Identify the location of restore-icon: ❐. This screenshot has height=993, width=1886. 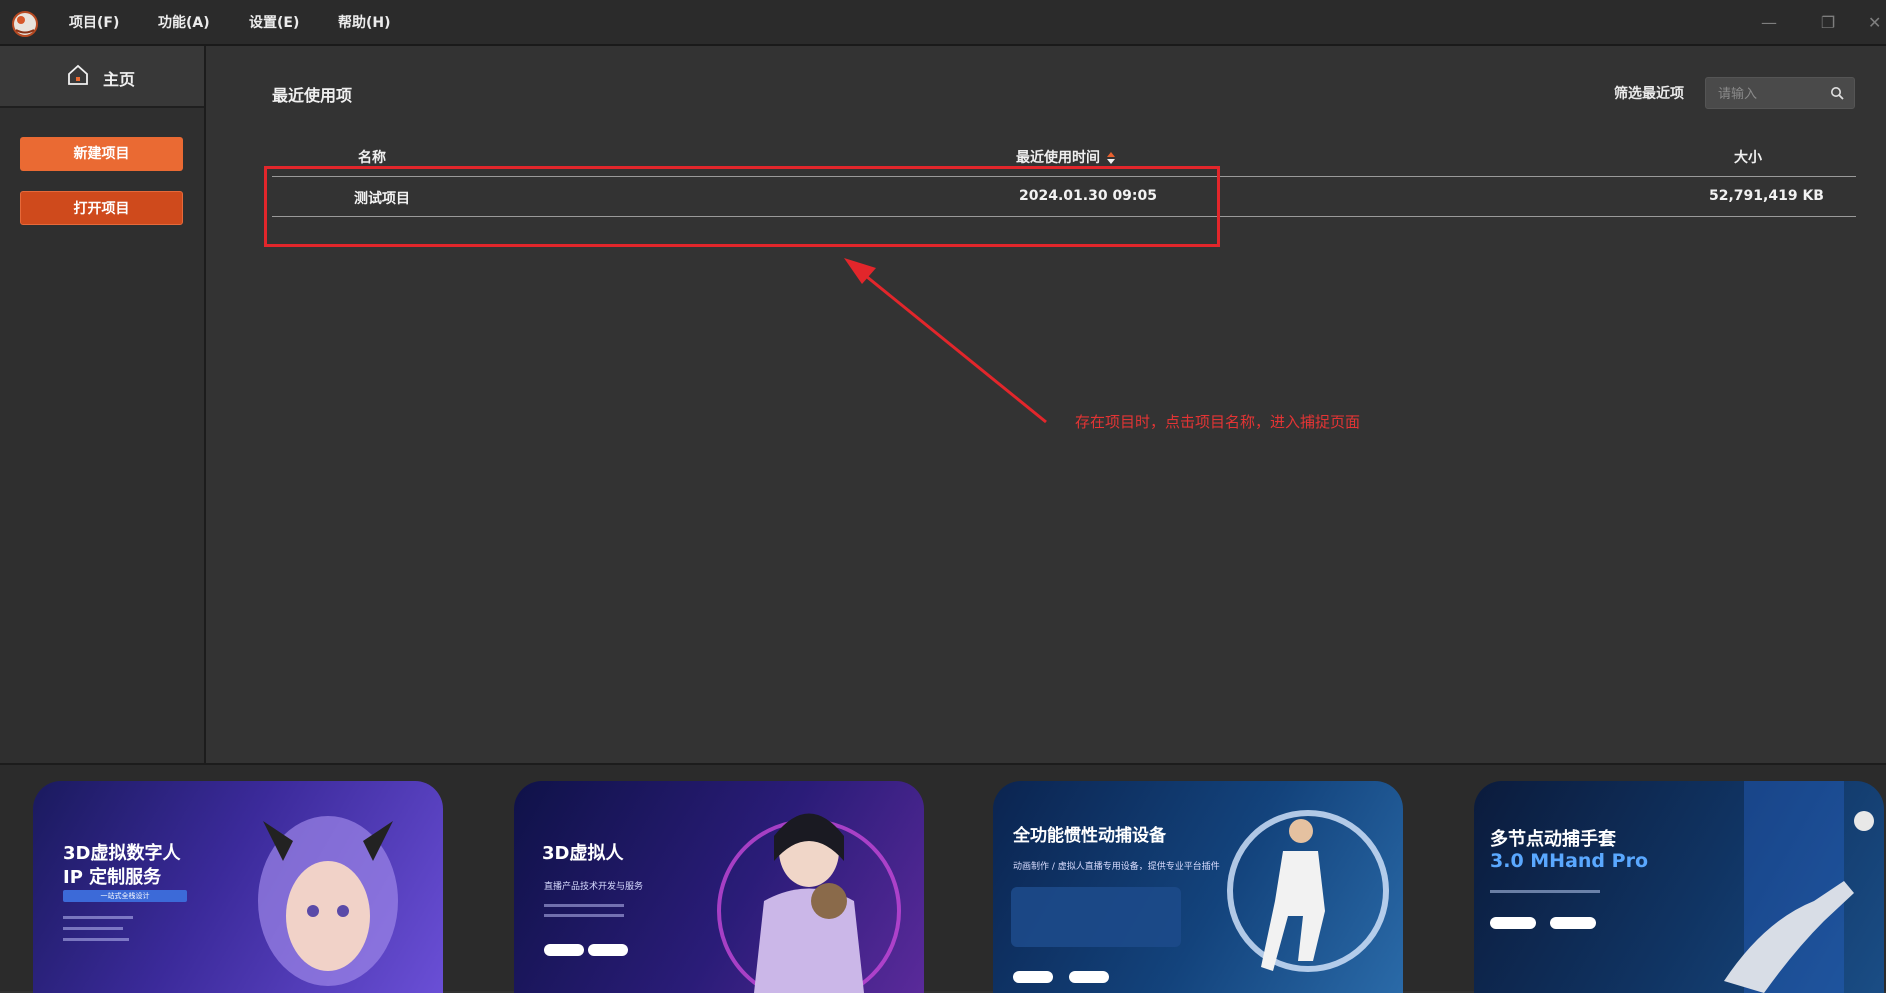
(1828, 23).